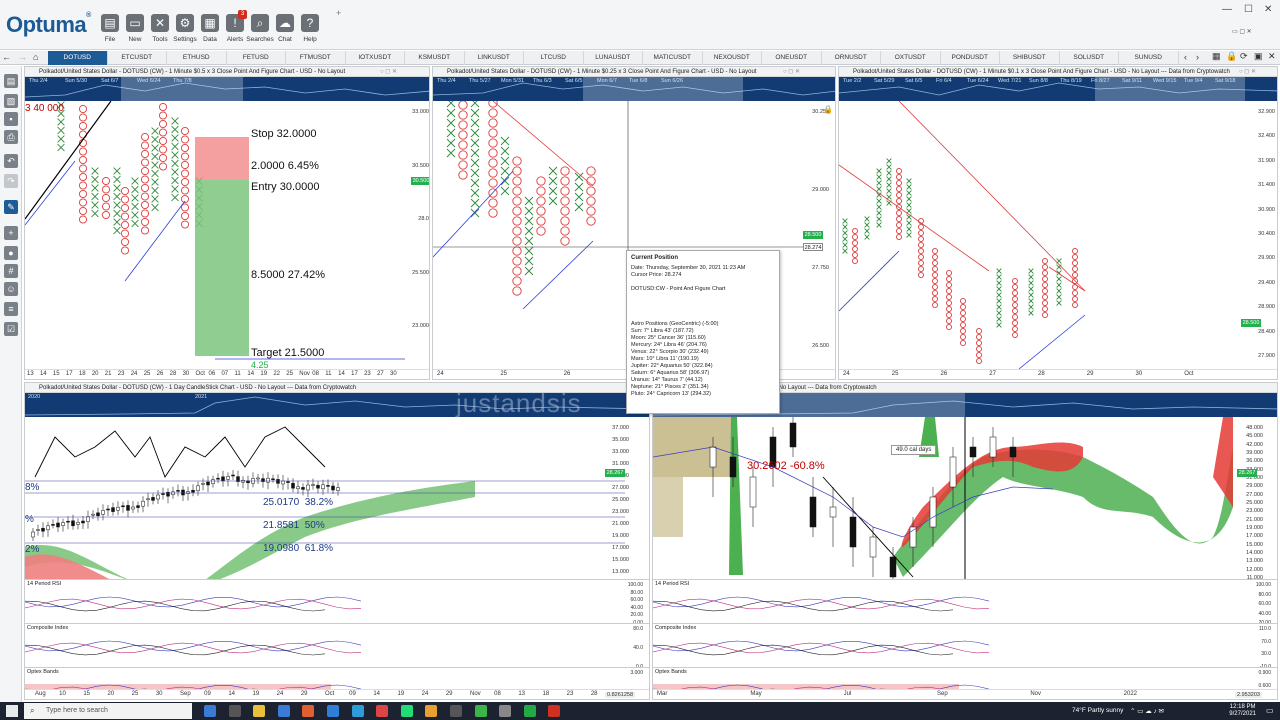 This screenshot has height=720, width=1280. What do you see at coordinates (256, 58) in the screenshot?
I see `symbol-tab-fetusd: FETUSD` at bounding box center [256, 58].